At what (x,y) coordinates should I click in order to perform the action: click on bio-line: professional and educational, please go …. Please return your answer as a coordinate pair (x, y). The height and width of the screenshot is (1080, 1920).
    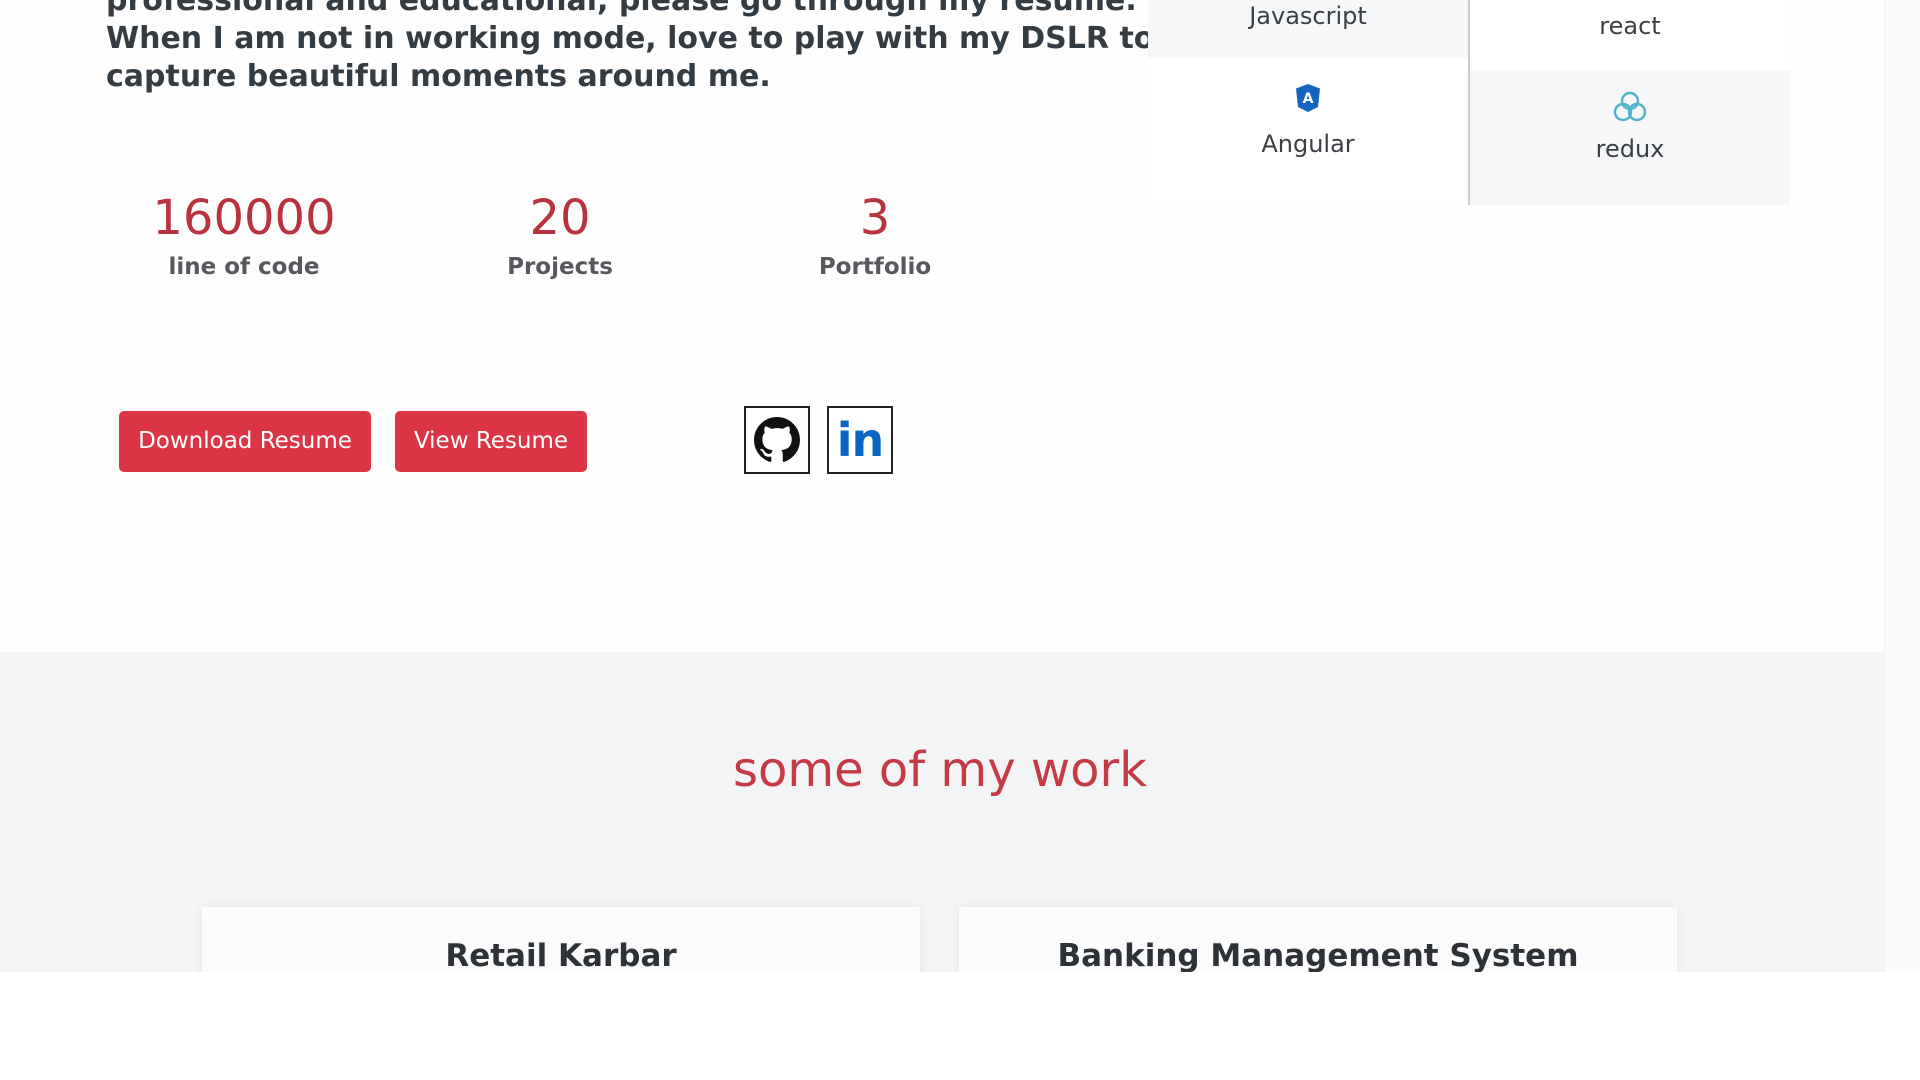
    Looking at the image, I should click on (621, 9).